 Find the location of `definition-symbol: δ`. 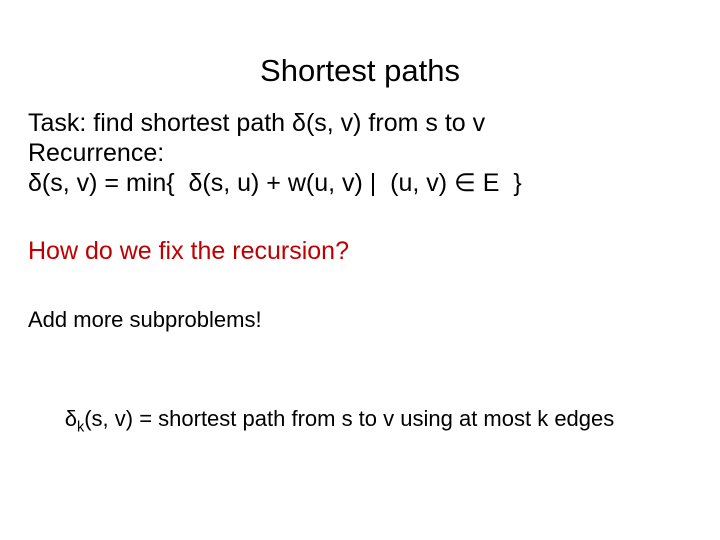

definition-symbol: δ is located at coordinates (70, 418).